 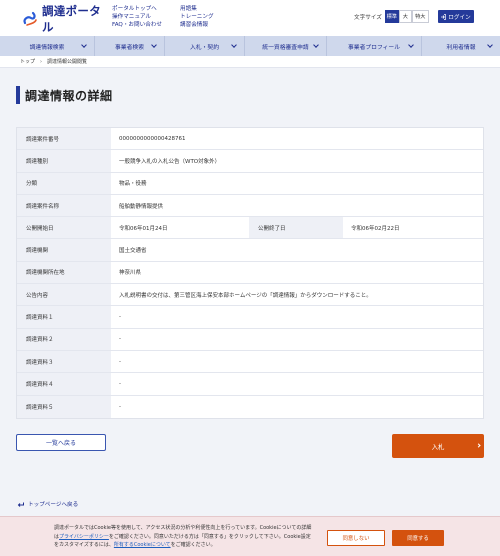 What do you see at coordinates (444, 16) in the screenshot?
I see `login-icon` at bounding box center [444, 16].